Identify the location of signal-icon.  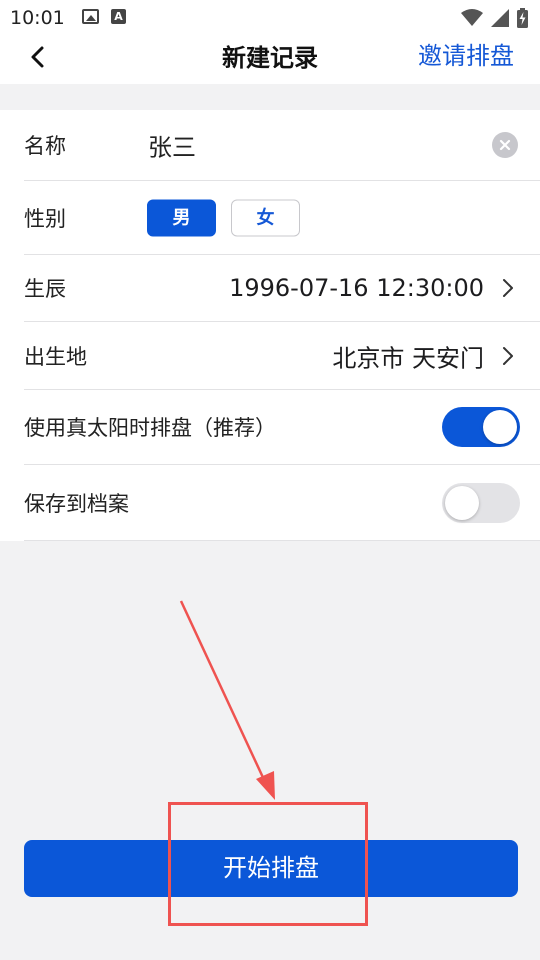
(500, 18).